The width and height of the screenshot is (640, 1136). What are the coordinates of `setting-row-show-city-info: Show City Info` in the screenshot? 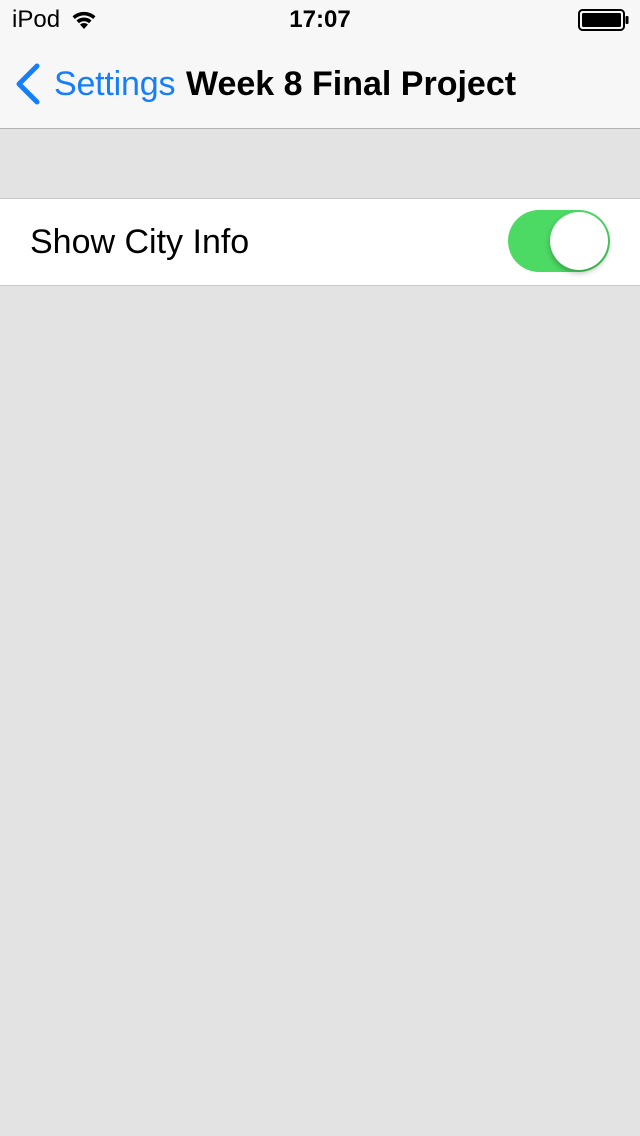 It's located at (320, 242).